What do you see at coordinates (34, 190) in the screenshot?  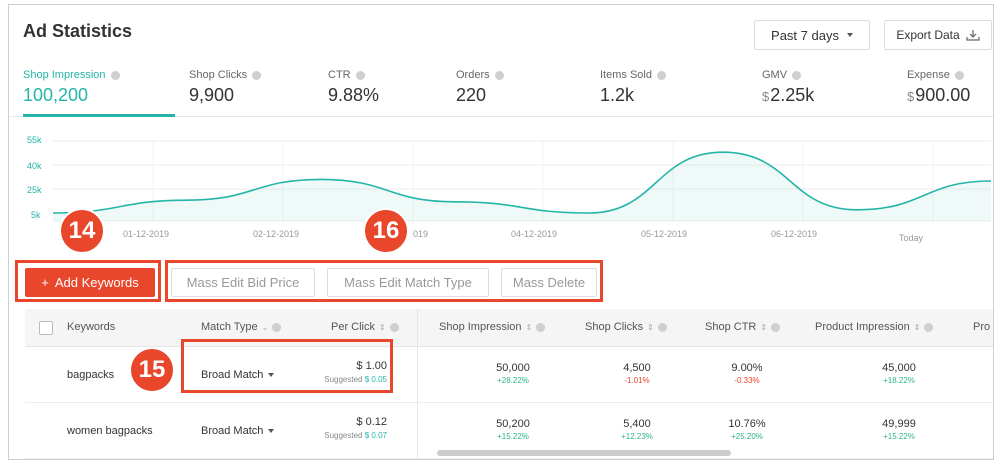 I see `y-tick-label: 25k` at bounding box center [34, 190].